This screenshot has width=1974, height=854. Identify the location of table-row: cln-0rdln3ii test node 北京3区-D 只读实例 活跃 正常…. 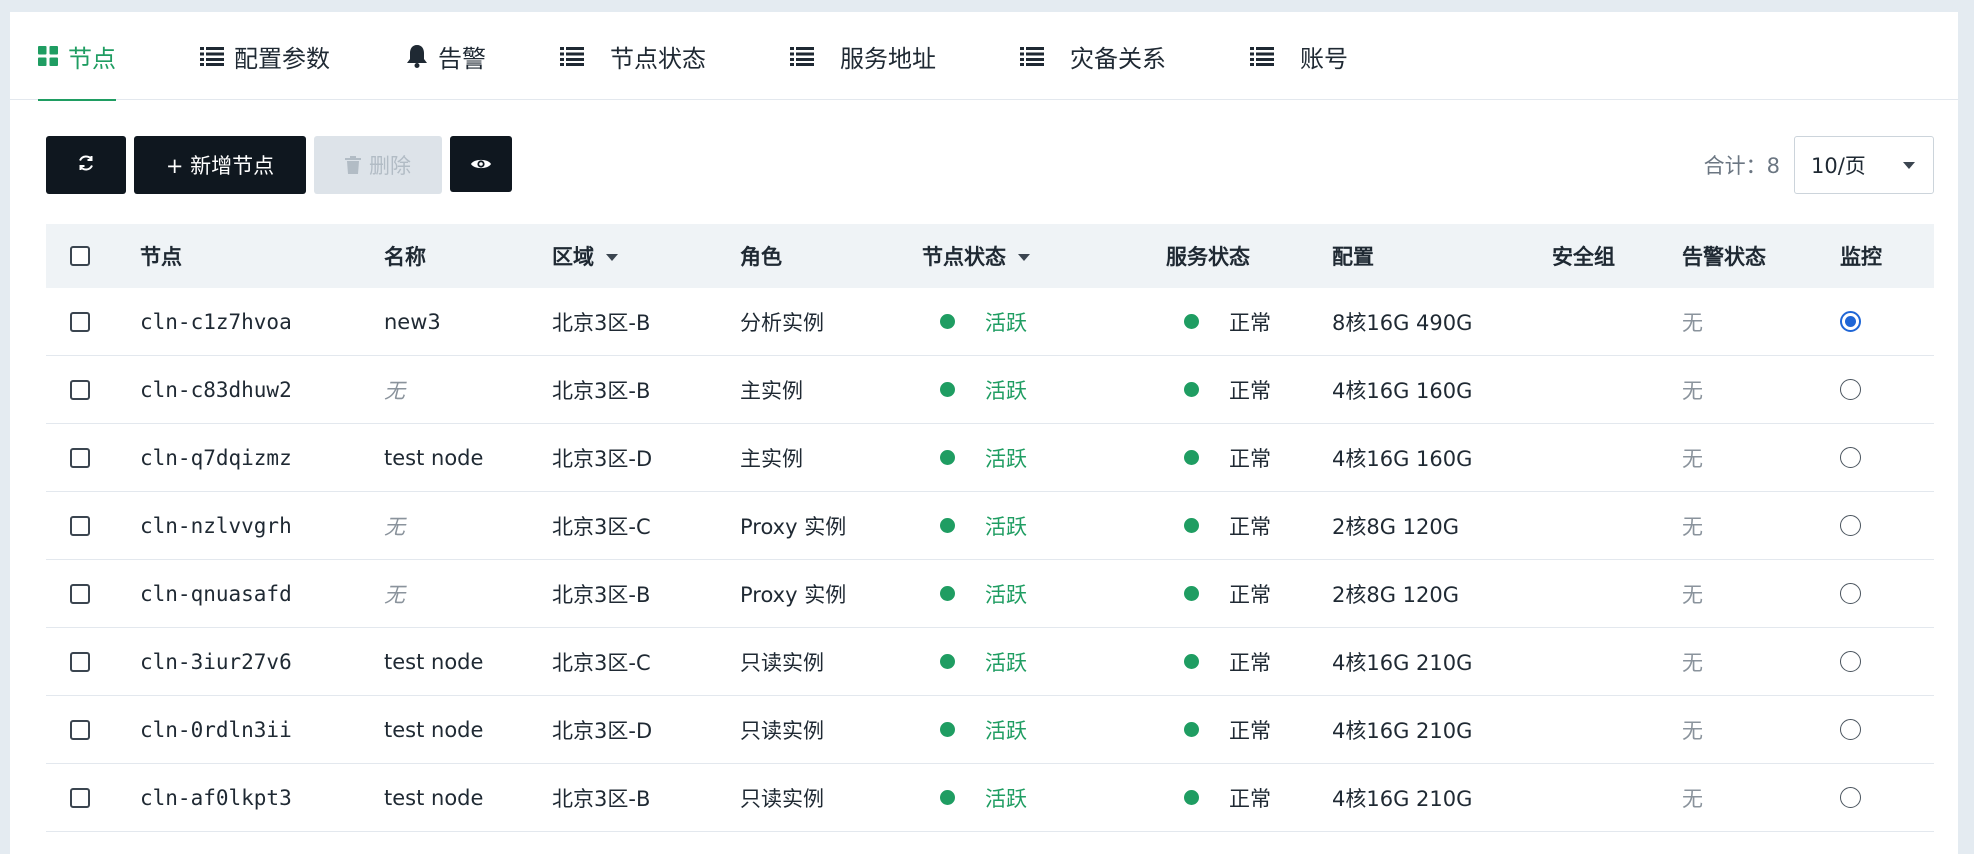
(990, 730).